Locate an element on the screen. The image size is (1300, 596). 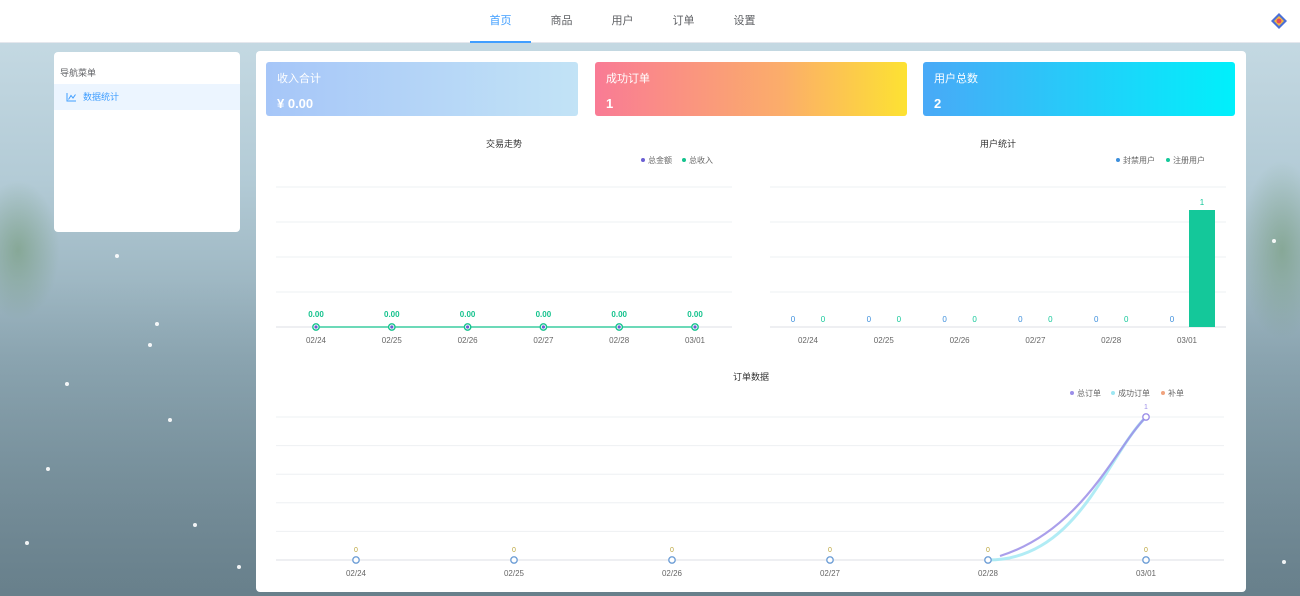
top-navbar: 首页 商品 用户 订单 设置 is located at coordinates (650, 21).